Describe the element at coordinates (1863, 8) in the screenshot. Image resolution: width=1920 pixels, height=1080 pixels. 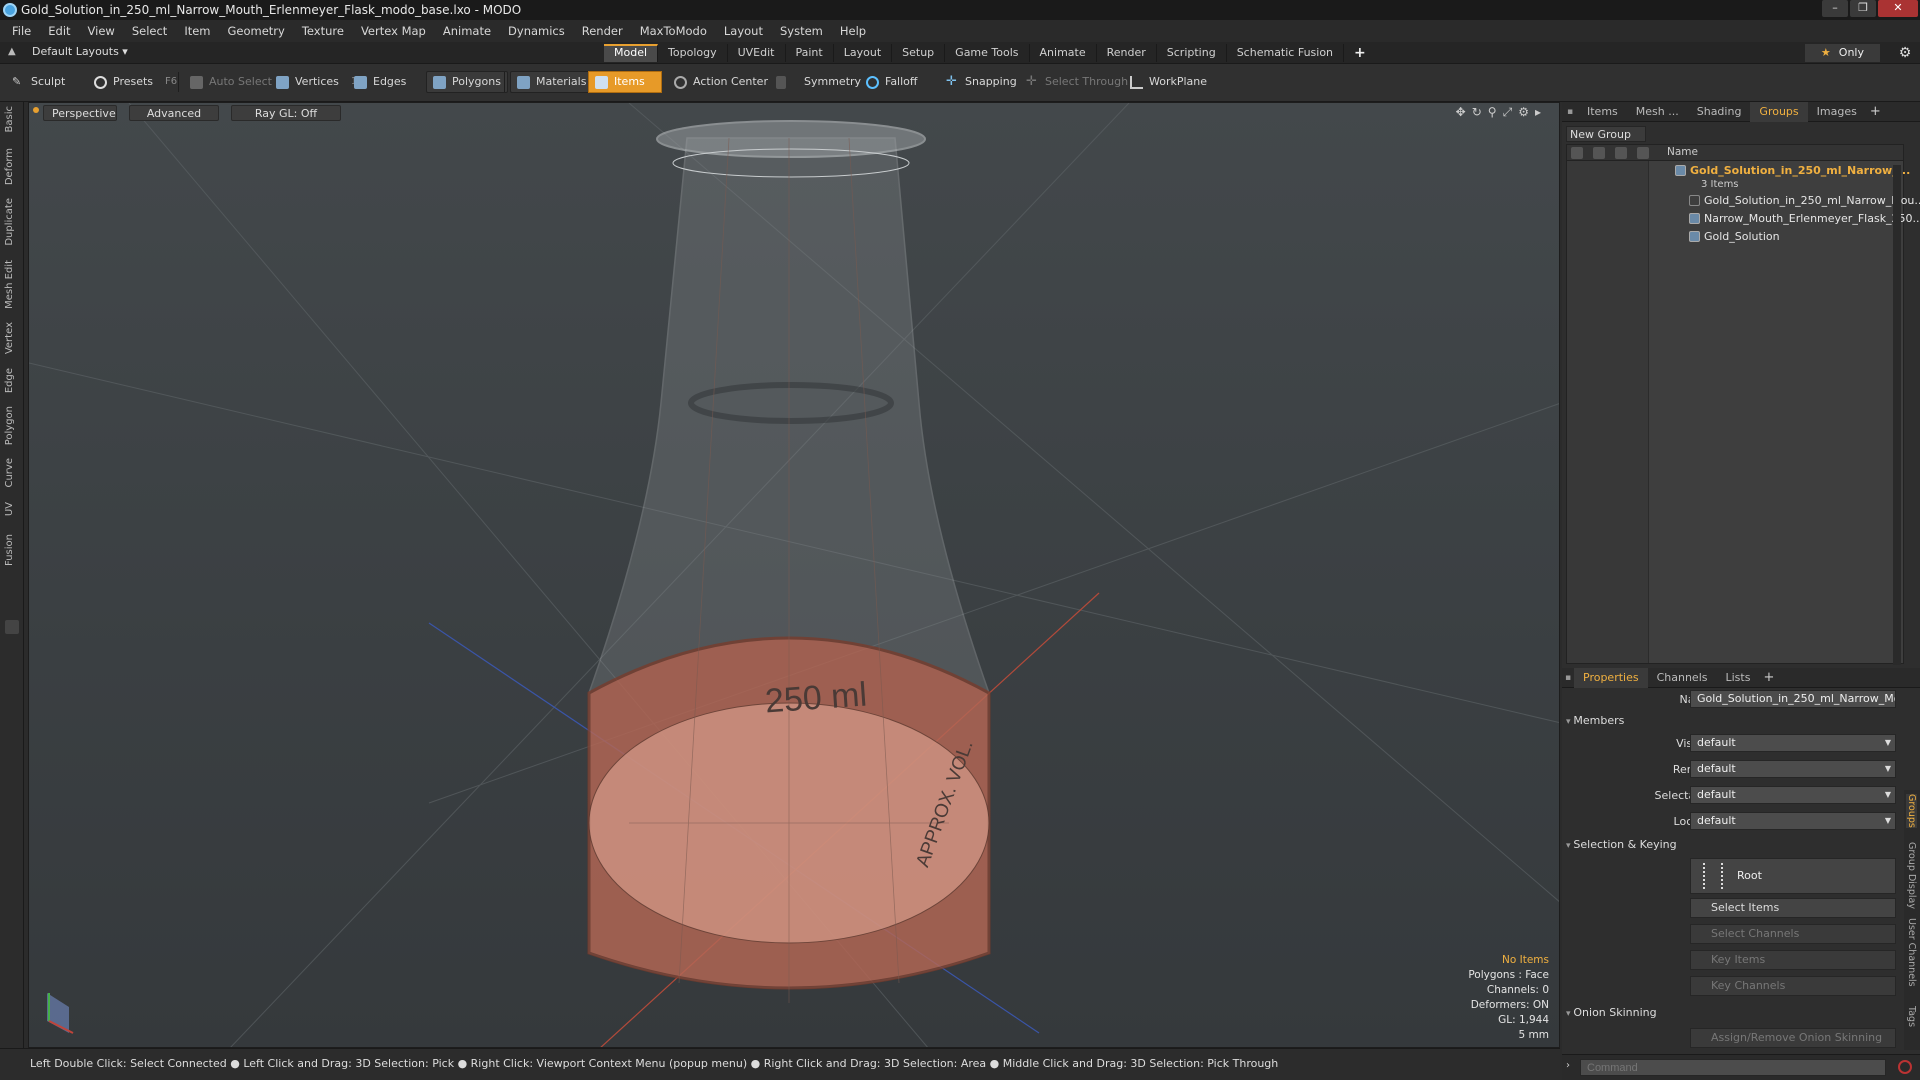
I see `maximize-button: ❐` at that location.